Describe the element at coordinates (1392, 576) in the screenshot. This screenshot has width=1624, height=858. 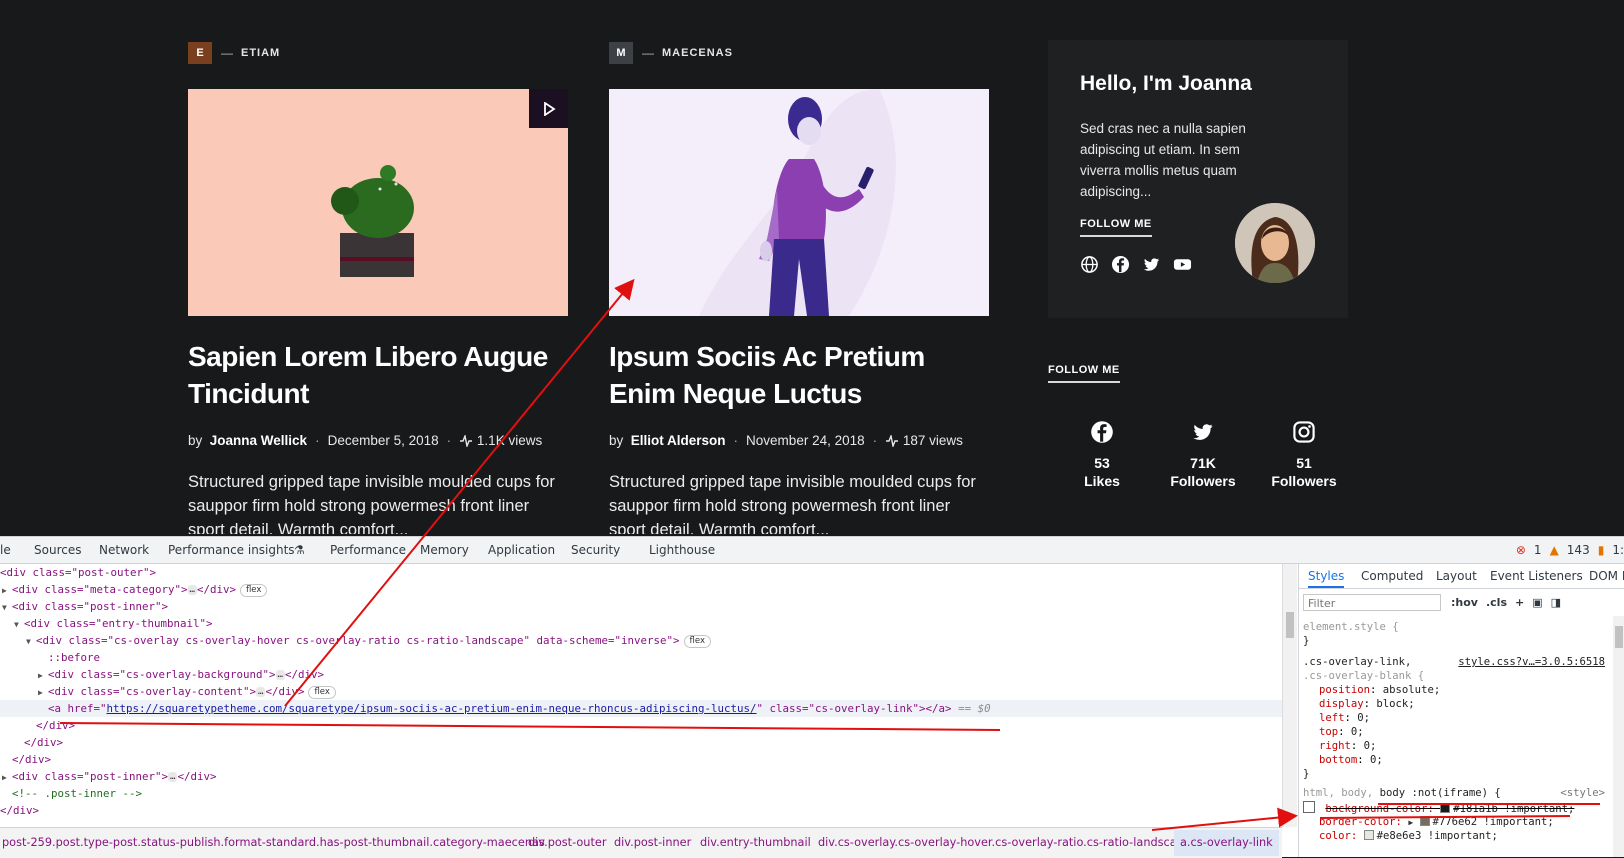
I see `tab-computed: Computed` at that location.